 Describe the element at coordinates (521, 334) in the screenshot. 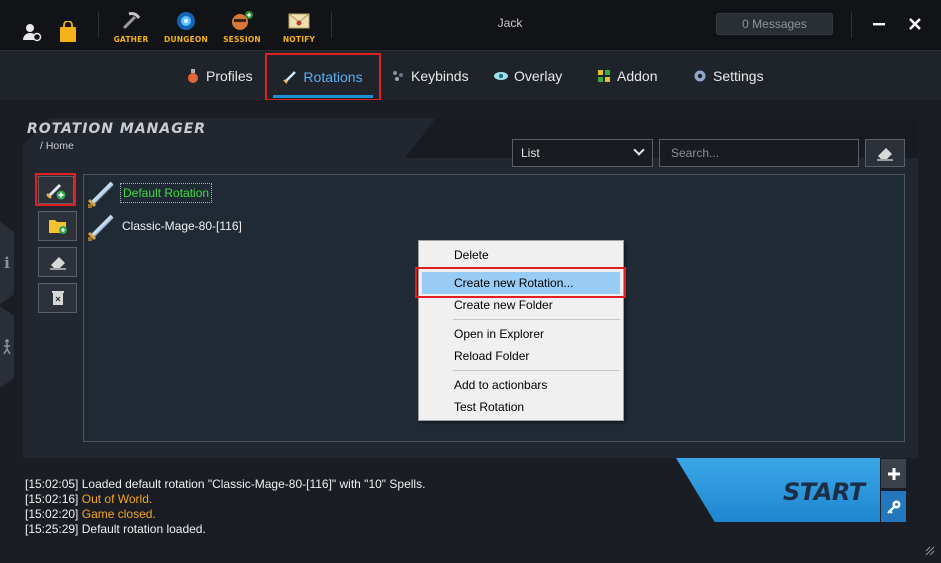

I see `menu-item-open-explorer: Open in Explorer` at that location.